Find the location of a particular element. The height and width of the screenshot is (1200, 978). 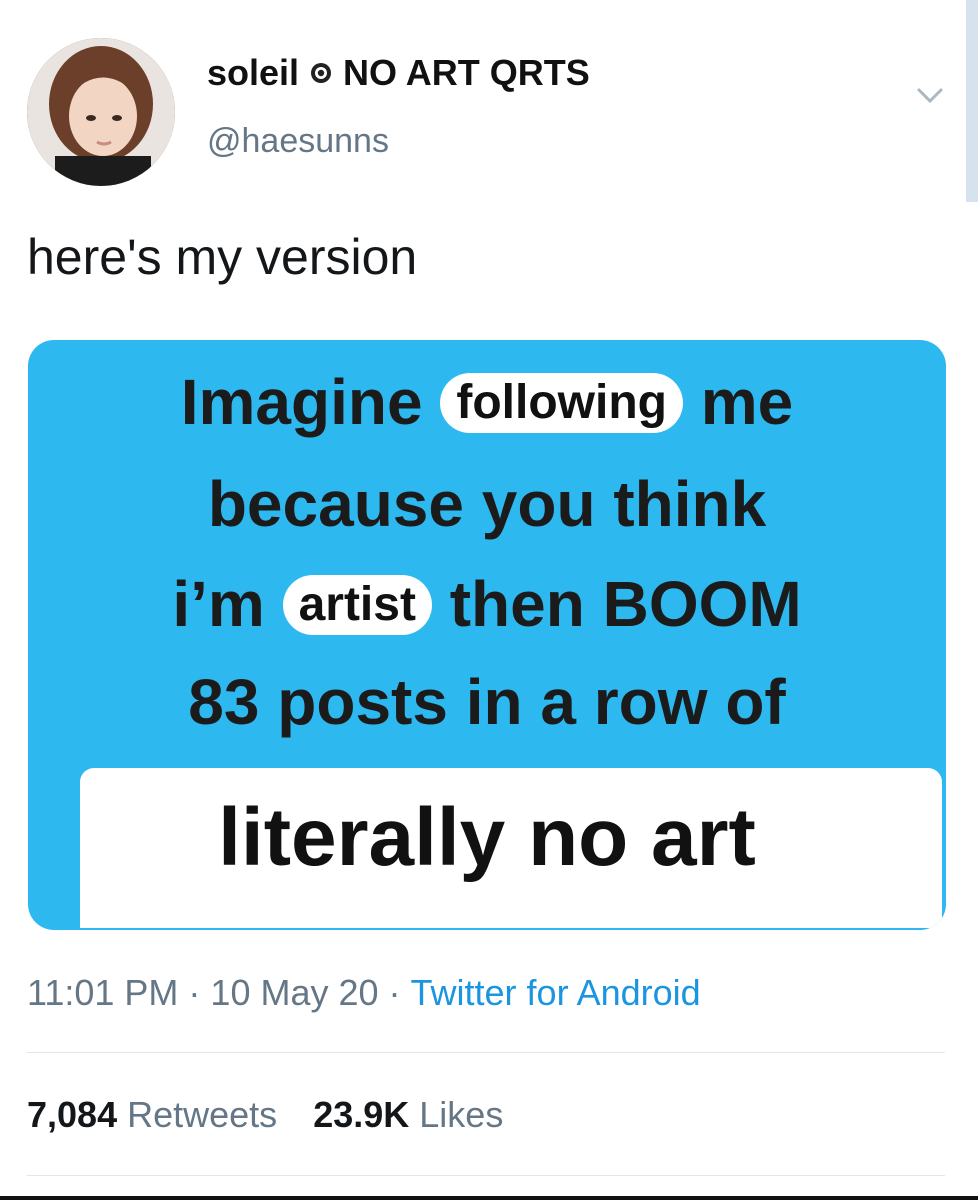

meme-word-imagine: Imagine is located at coordinates (301, 402).